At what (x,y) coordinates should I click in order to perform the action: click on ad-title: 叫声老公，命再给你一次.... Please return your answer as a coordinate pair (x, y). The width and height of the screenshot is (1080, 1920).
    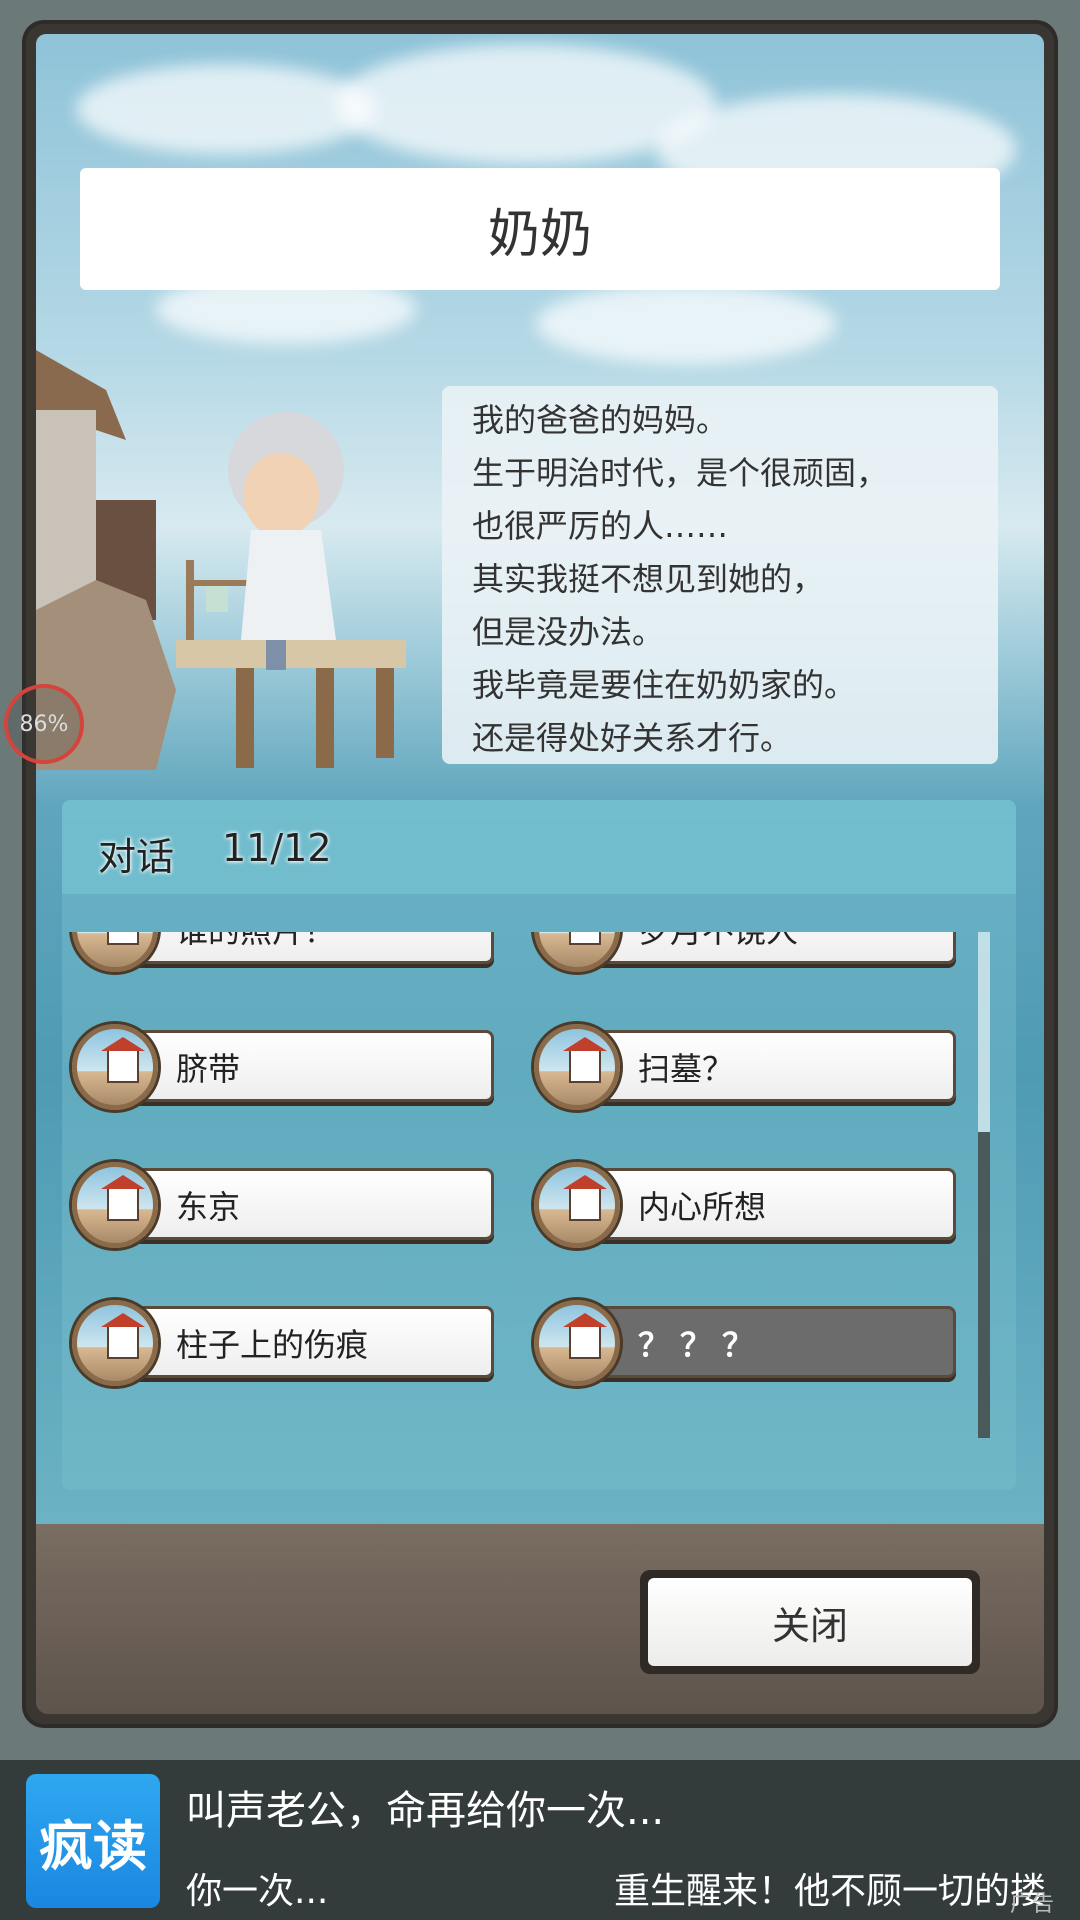
    Looking at the image, I should click on (425, 1807).